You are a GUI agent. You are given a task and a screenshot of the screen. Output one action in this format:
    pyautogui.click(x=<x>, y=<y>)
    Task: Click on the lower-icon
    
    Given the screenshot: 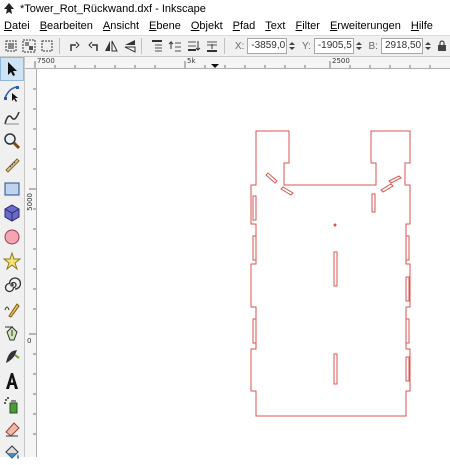 What is the action you would take?
    pyautogui.click(x=194, y=46)
    